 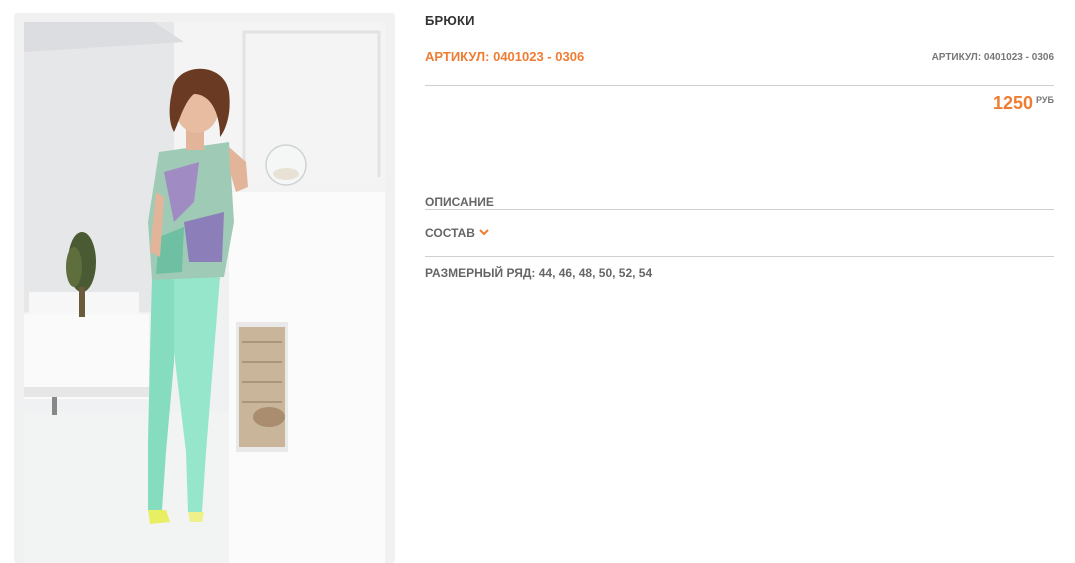 I want to click on composition-label: СОСТАВ, so click(x=450, y=233).